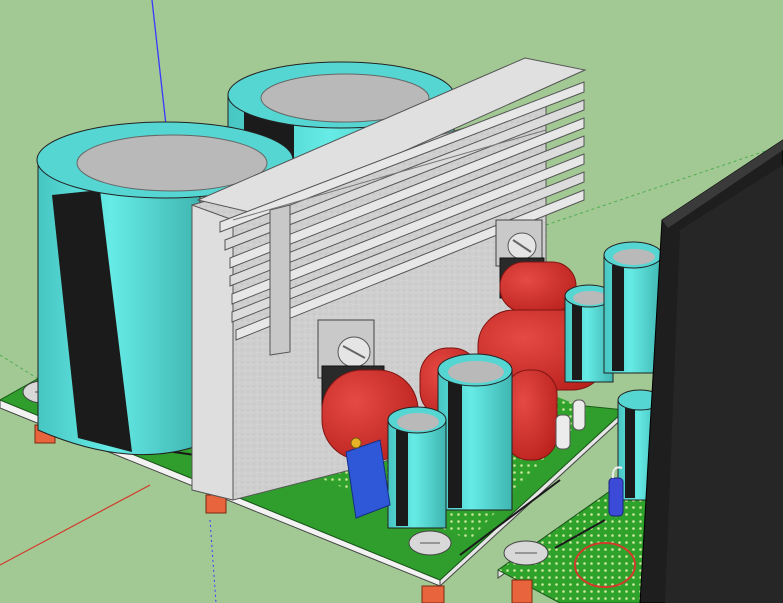  I want to click on electrolytic-capacitor-small-front, so click(417, 467).